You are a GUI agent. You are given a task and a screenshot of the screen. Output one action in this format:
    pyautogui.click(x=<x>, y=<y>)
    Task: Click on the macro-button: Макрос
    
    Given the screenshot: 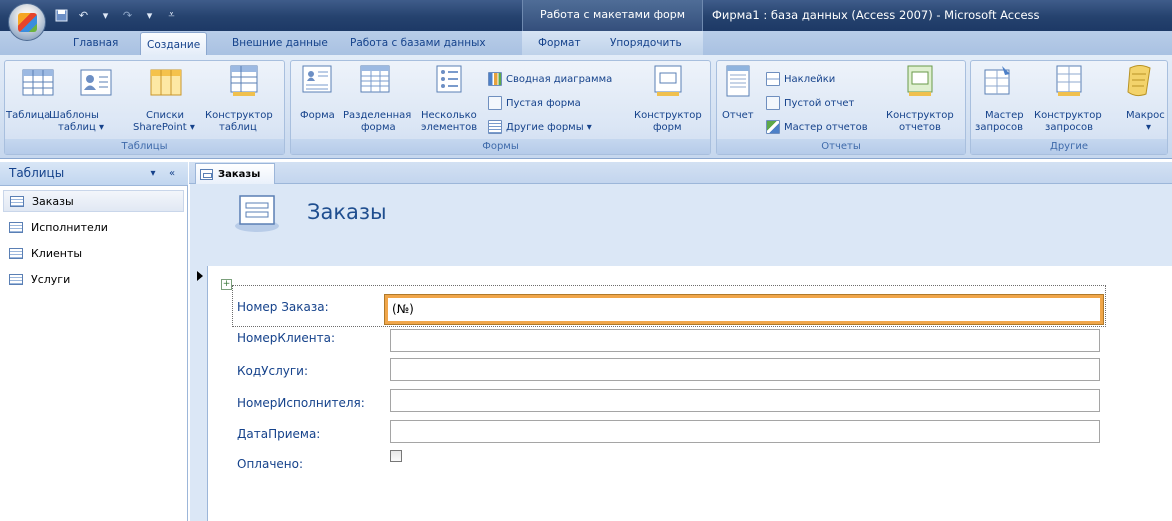 What is the action you would take?
    pyautogui.click(x=1145, y=116)
    